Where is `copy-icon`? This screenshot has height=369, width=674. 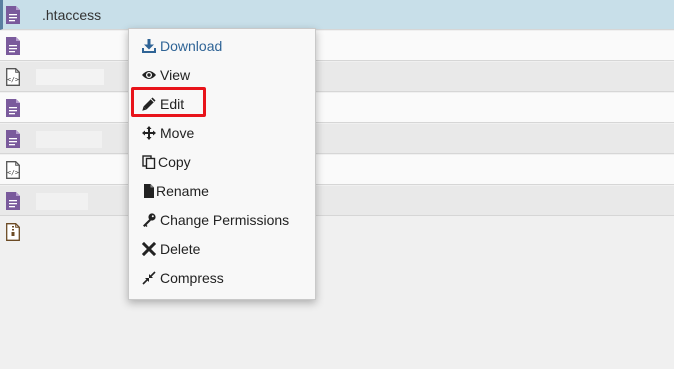
copy-icon is located at coordinates (149, 162).